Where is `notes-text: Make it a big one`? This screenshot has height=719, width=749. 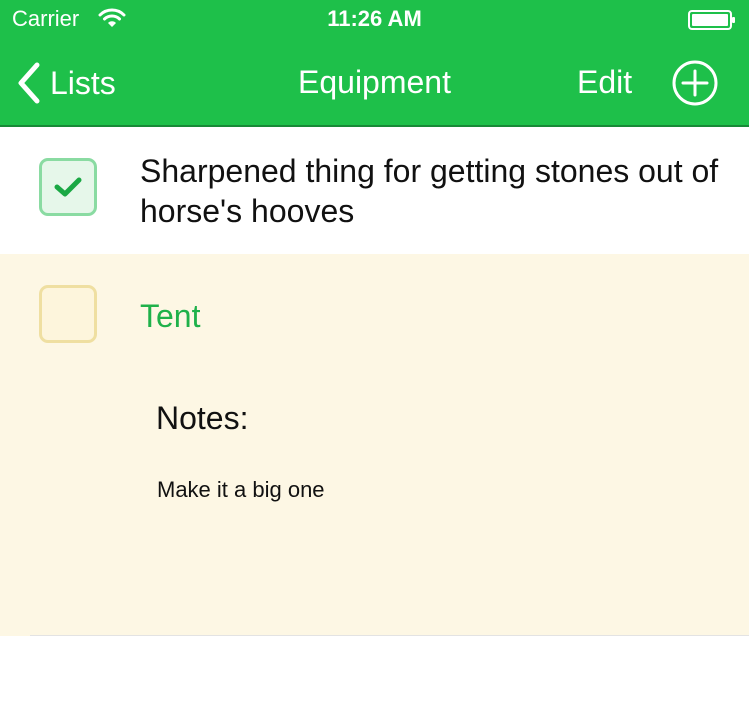
notes-text: Make it a big one is located at coordinates (241, 490).